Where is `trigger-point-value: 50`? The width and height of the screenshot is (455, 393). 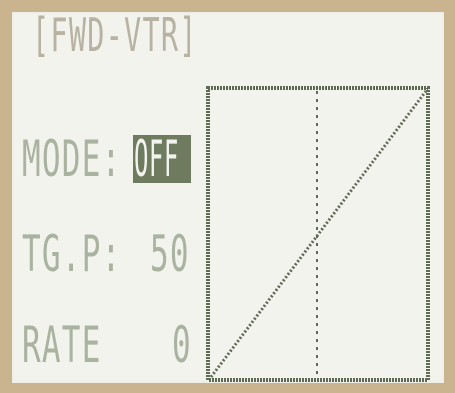
trigger-point-value: 50 is located at coordinates (170, 254).